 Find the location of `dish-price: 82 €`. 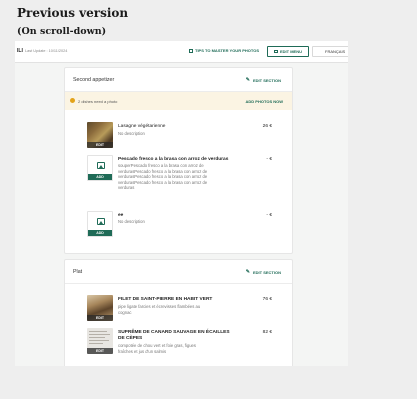

dish-price: 82 € is located at coordinates (267, 332).